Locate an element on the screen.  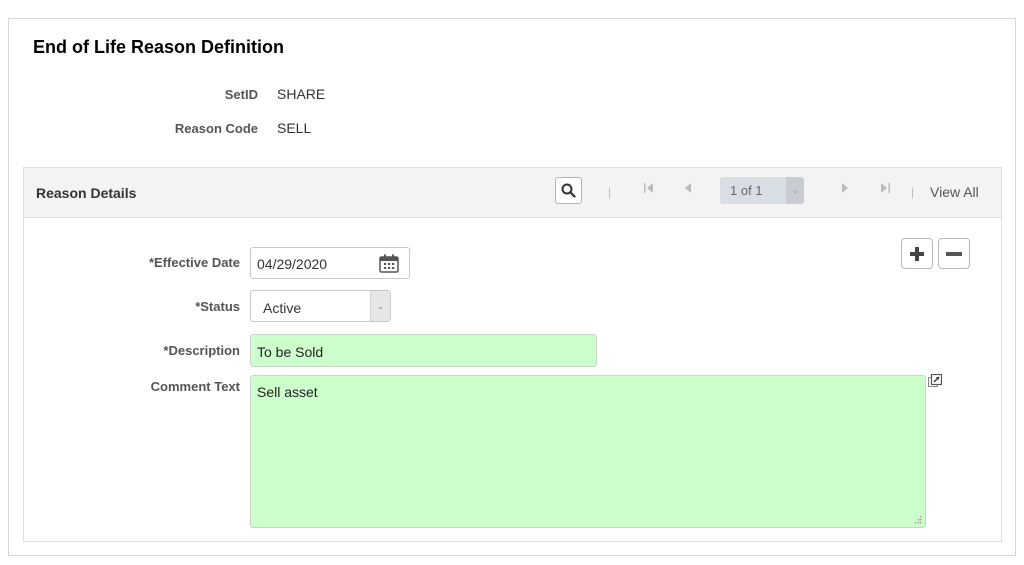
effective-date-value: 04/29/2020 is located at coordinates (292, 264).